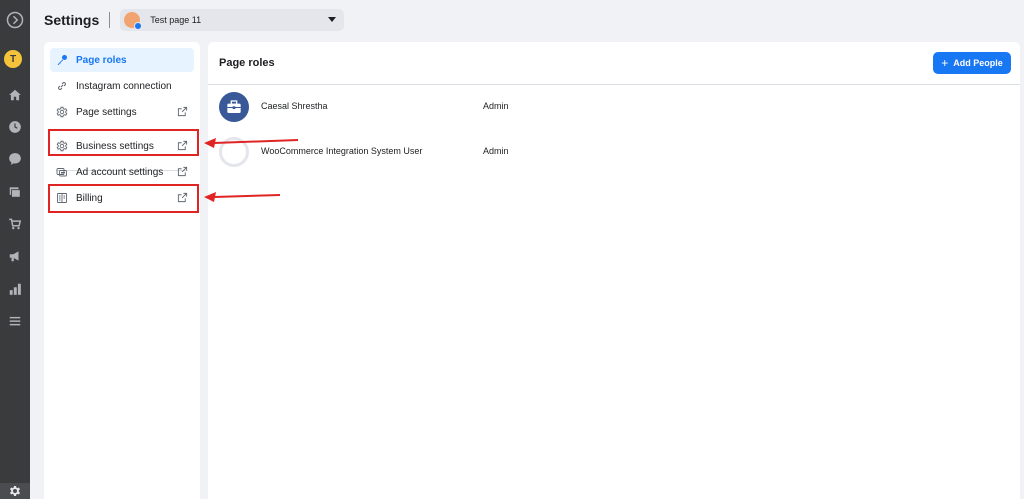 The image size is (1024, 499). I want to click on menu-icon, so click(15, 321).